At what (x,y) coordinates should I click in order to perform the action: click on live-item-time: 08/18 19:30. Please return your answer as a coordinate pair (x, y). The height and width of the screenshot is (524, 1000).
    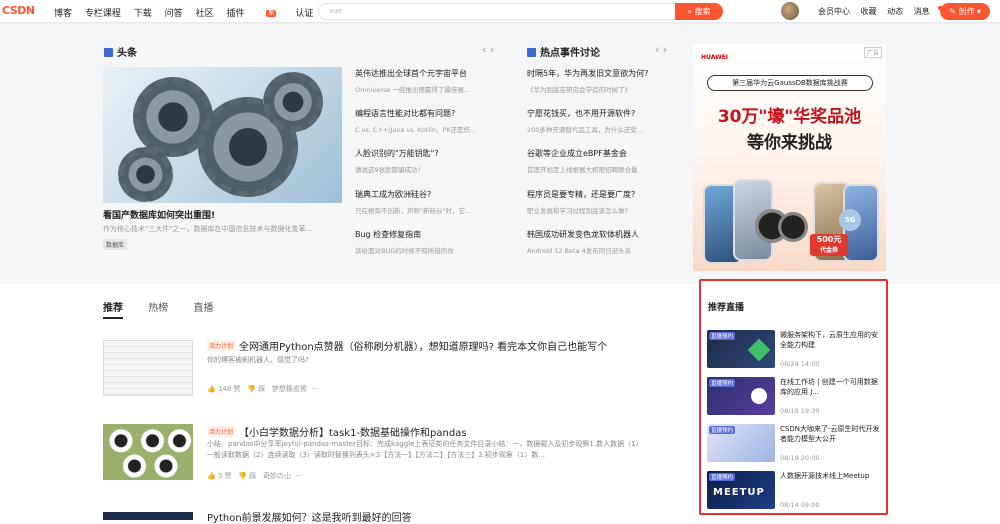
    Looking at the image, I should click on (800, 411).